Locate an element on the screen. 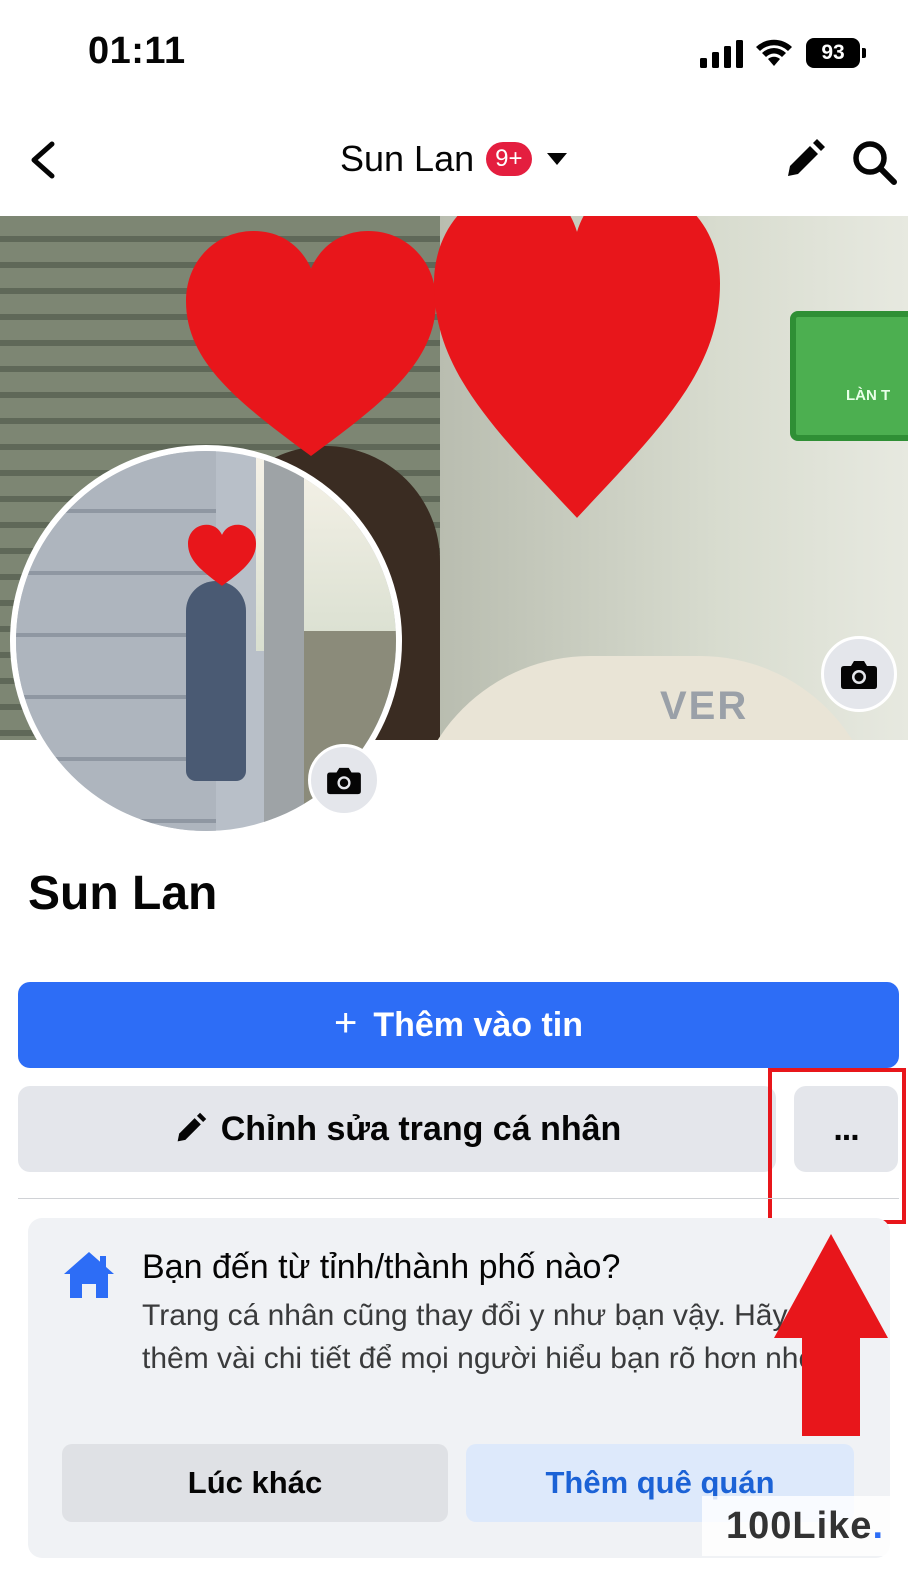  search-icon is located at coordinates (874, 162).